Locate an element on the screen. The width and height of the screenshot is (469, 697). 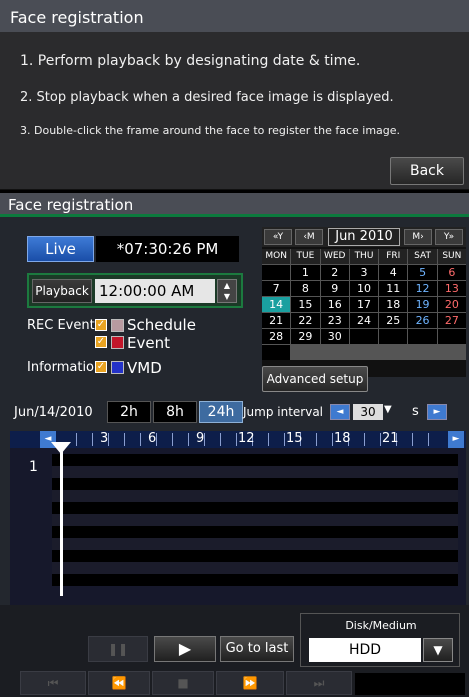
calendar-day: 30 is located at coordinates (334, 336).